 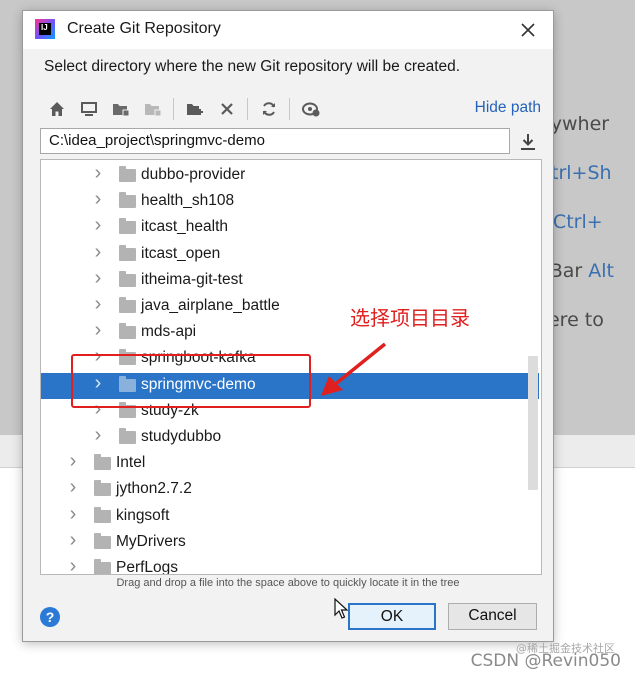 What do you see at coordinates (492, 616) in the screenshot?
I see `cancel-button: Cancel` at bounding box center [492, 616].